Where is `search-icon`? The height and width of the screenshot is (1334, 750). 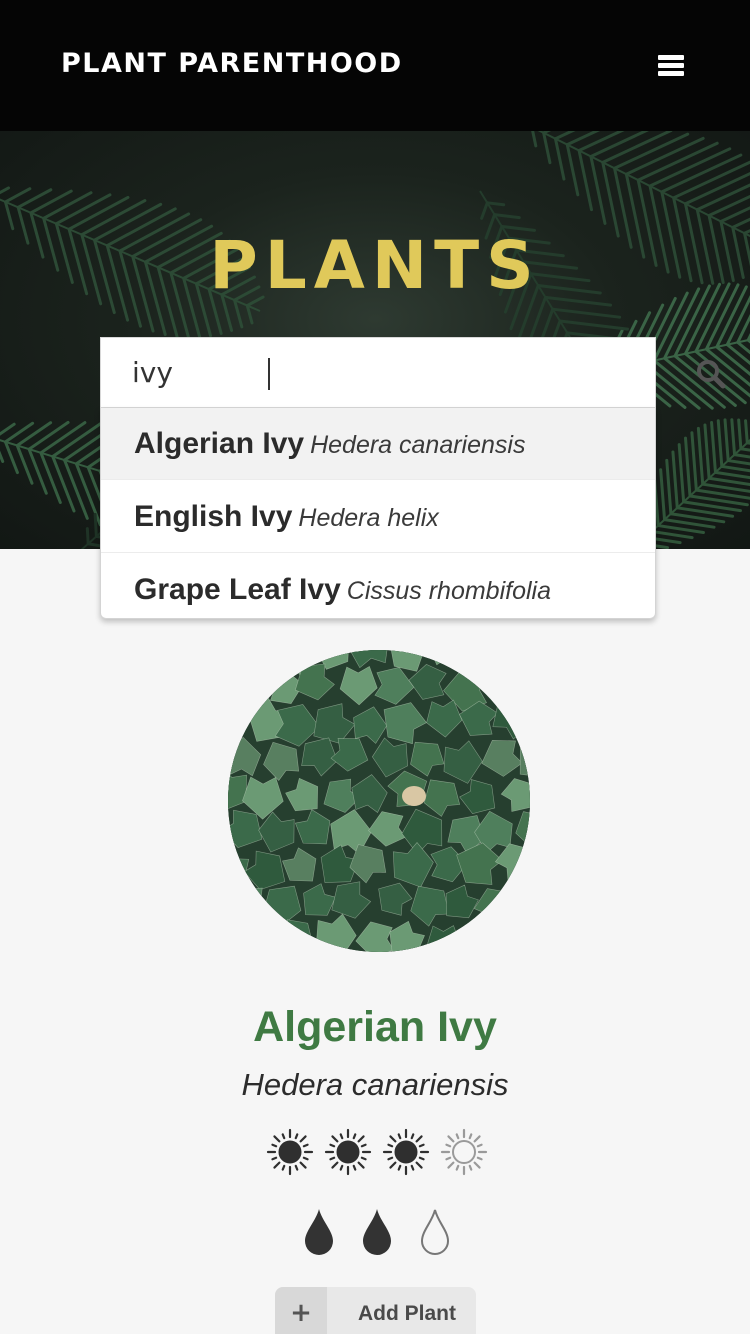 search-icon is located at coordinates (711, 374).